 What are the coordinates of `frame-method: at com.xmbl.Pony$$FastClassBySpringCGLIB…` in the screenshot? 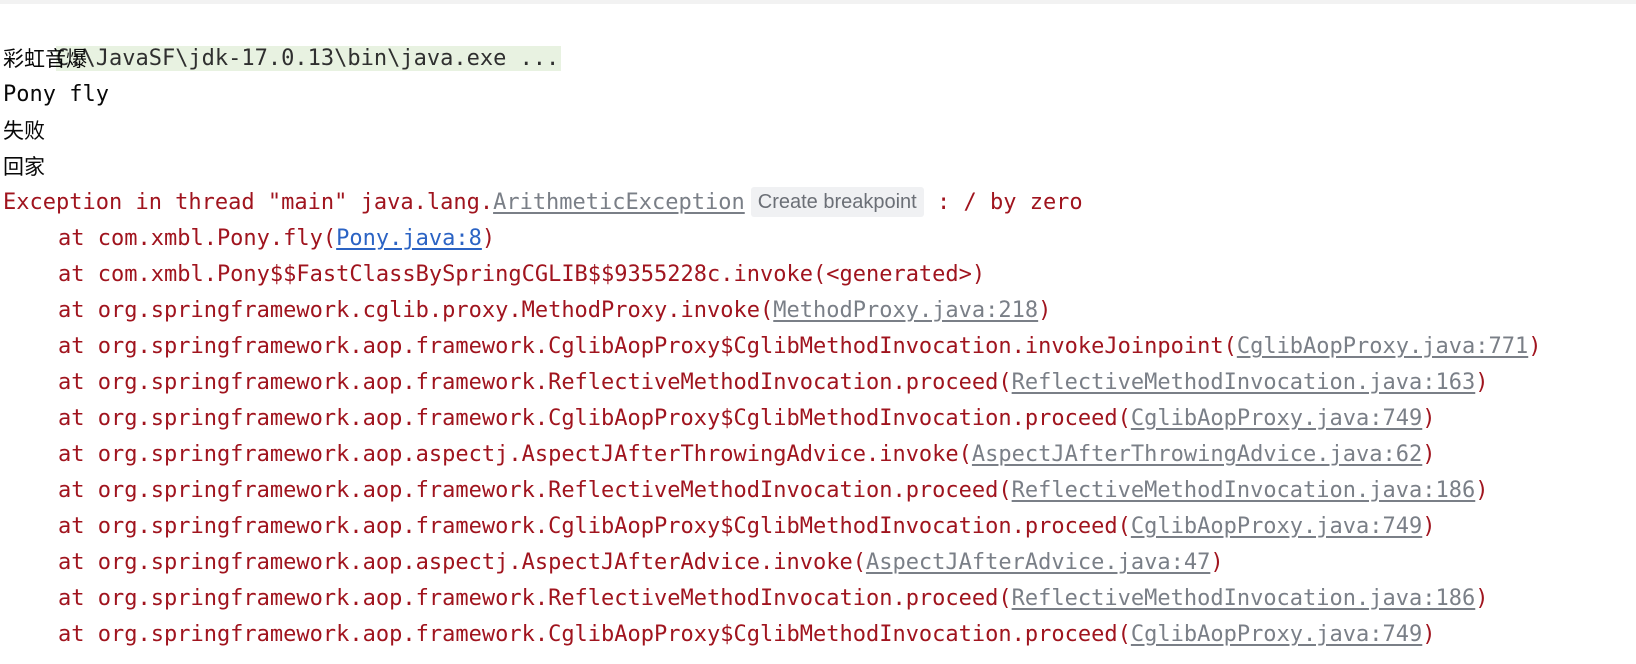 It's located at (522, 274).